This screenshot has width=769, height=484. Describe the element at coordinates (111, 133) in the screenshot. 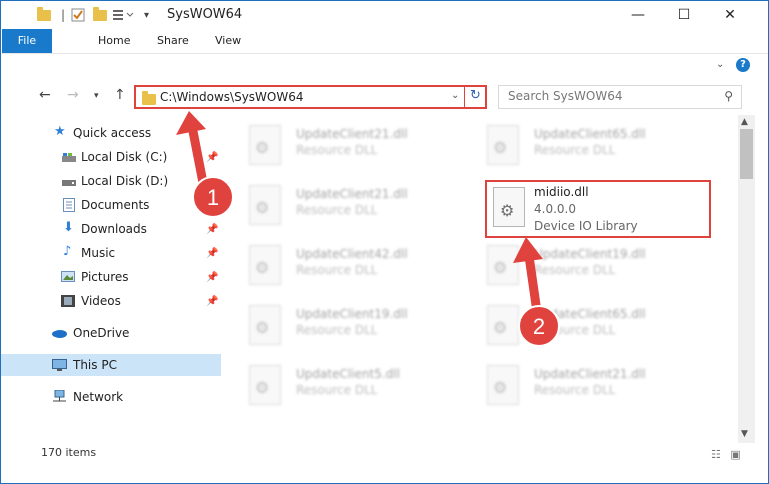

I see `sidebar-item-quick-access: ★ Quick access` at that location.